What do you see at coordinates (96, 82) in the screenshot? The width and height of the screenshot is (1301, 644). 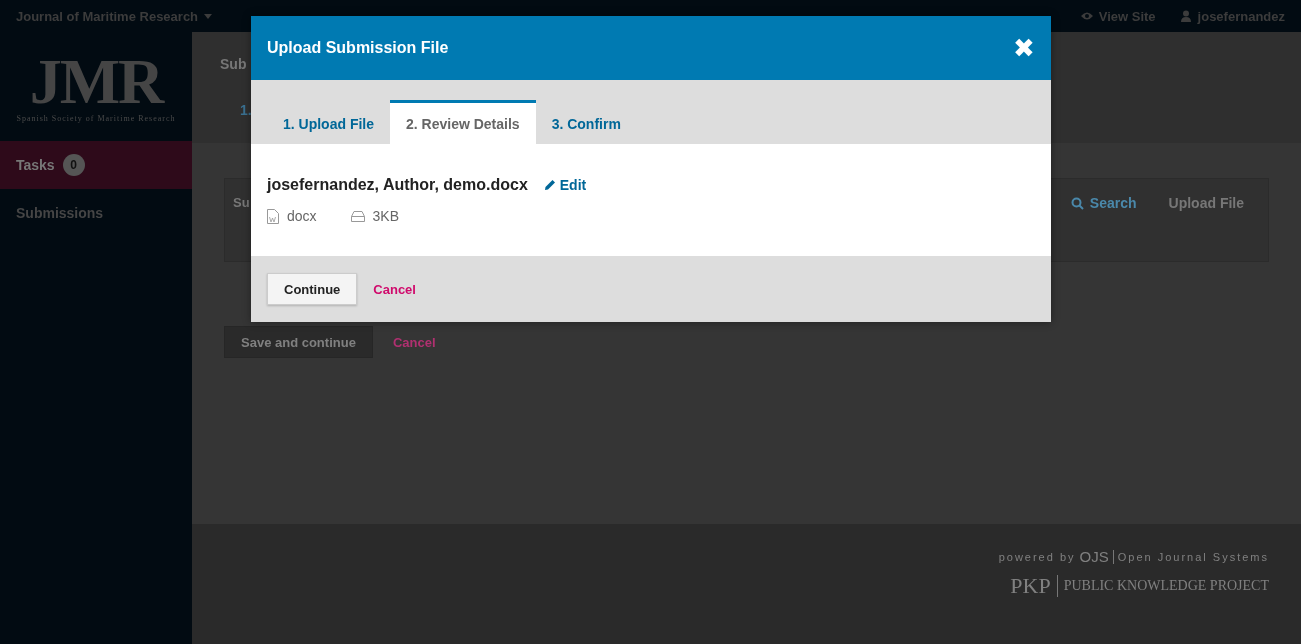 I see `logo-title: JMR` at bounding box center [96, 82].